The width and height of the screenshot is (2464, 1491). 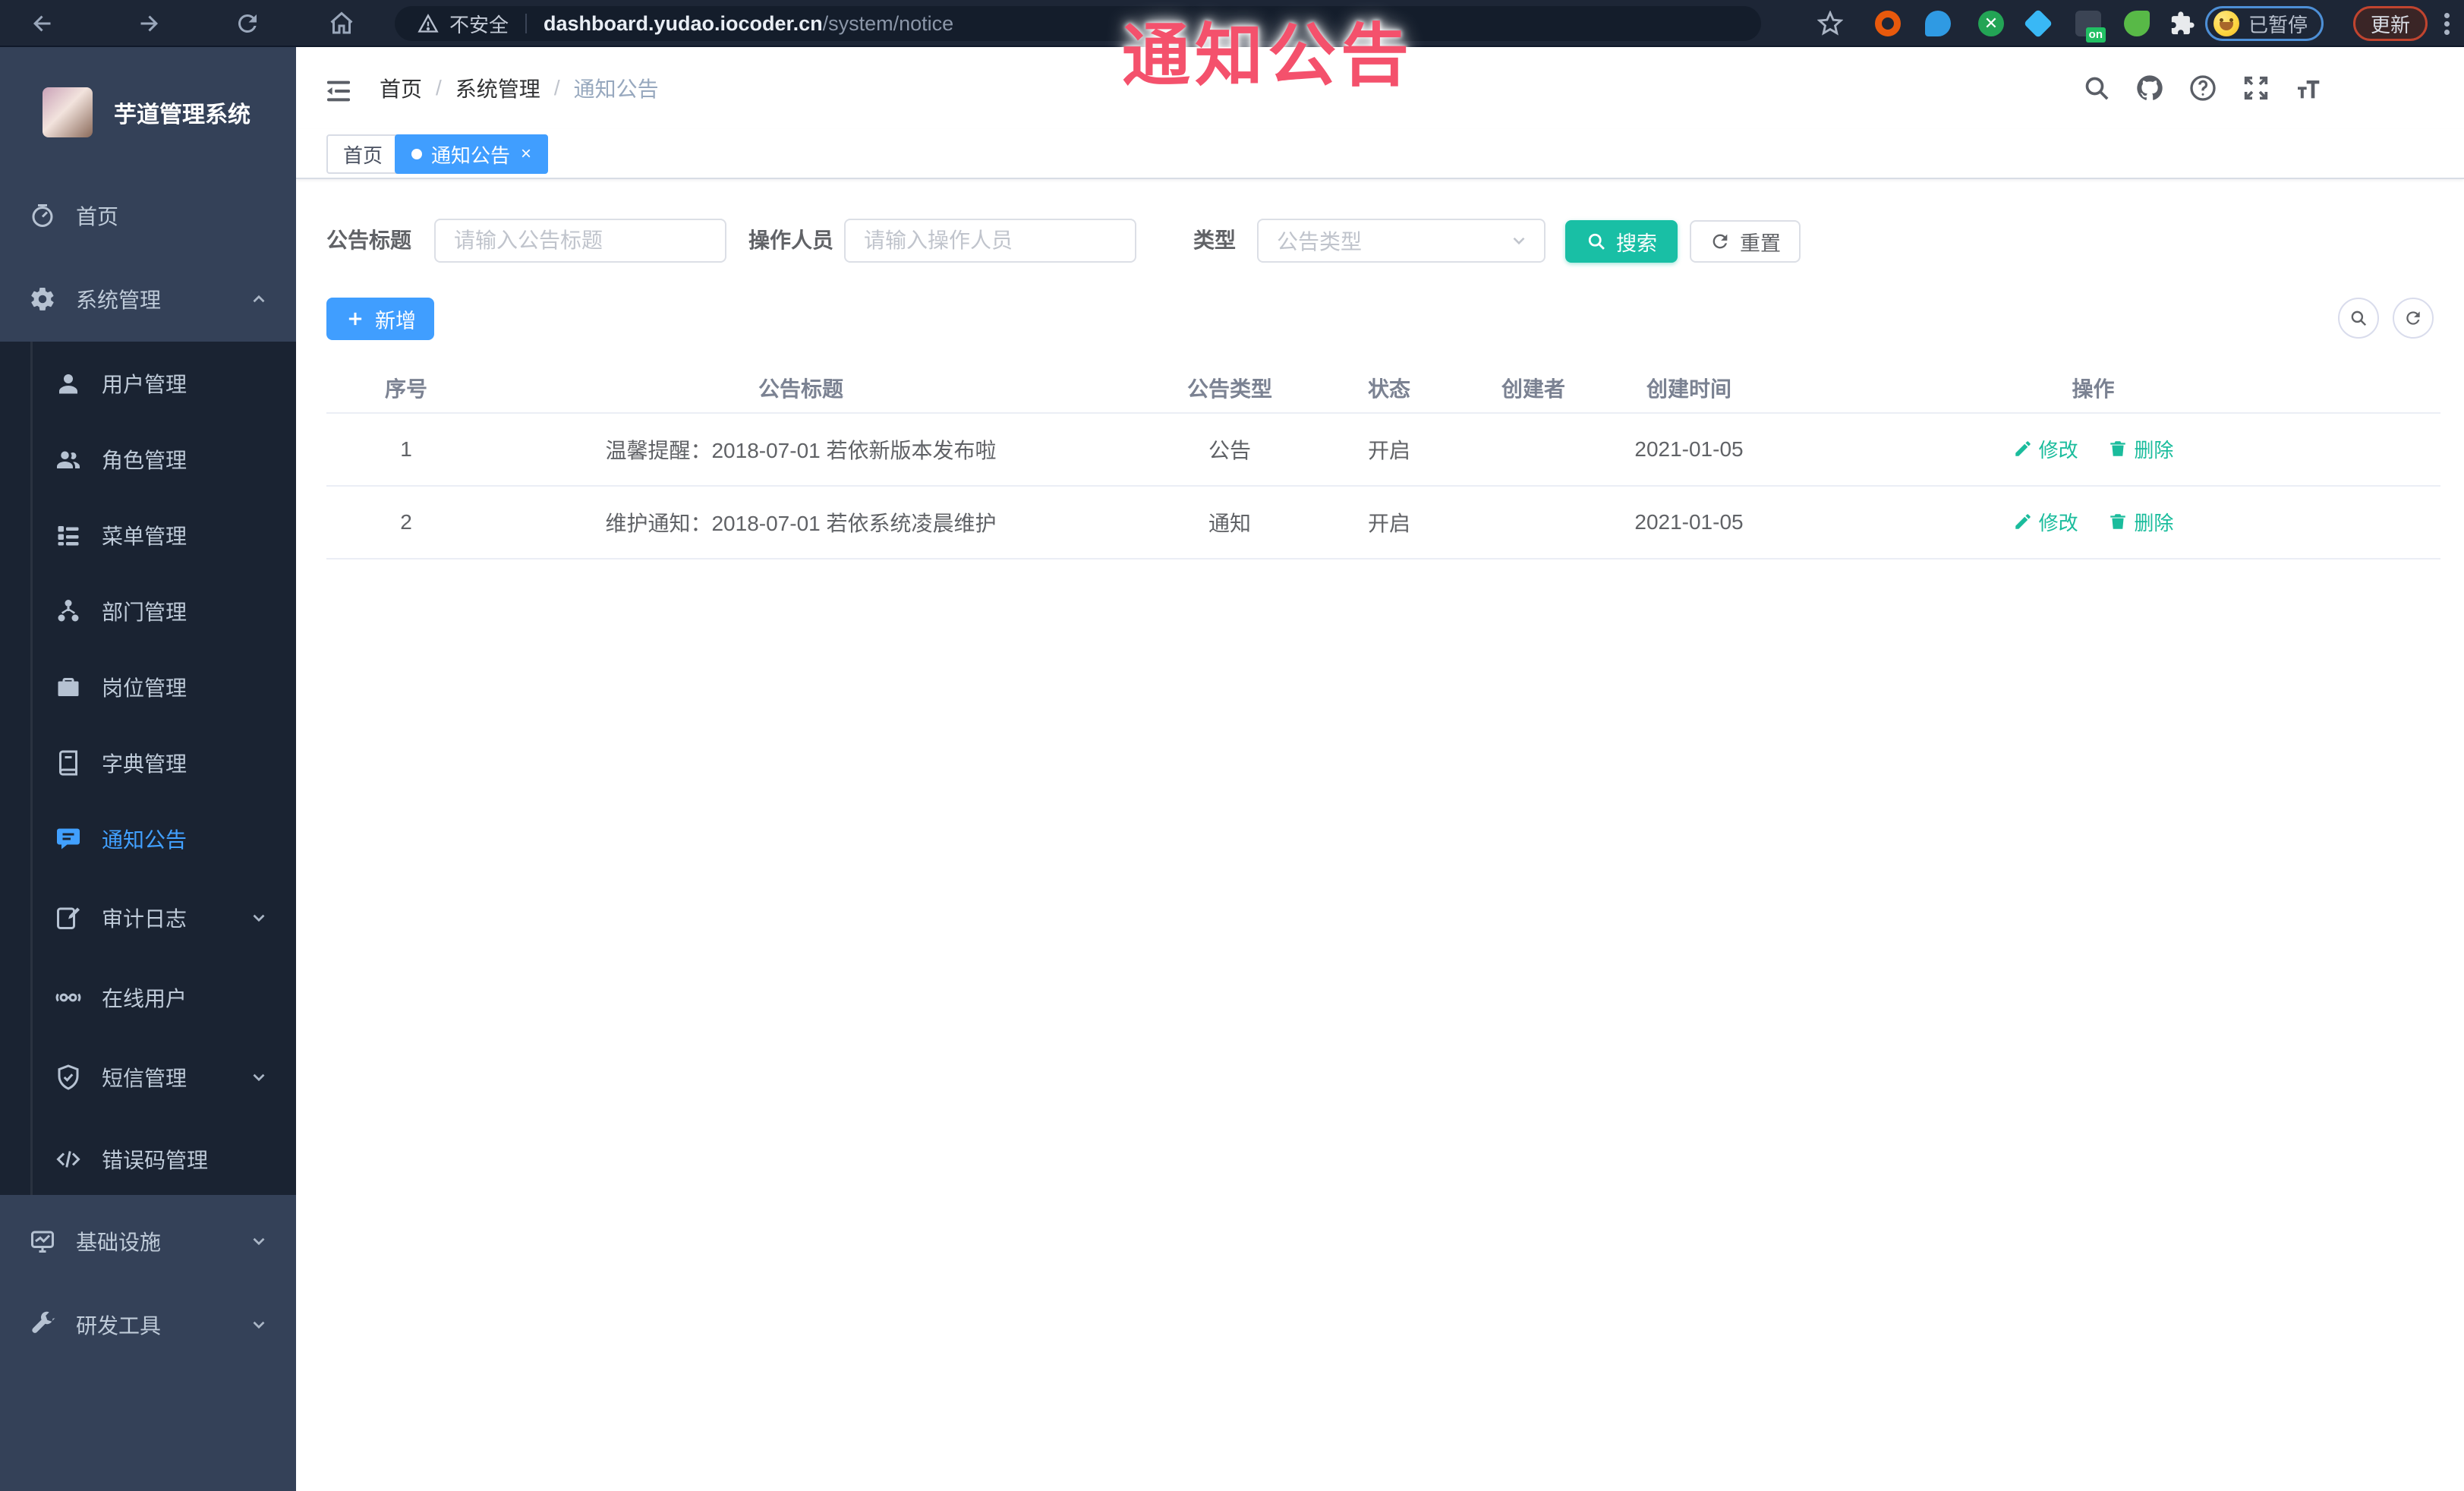 I want to click on header-search-icon, so click(x=2096, y=88).